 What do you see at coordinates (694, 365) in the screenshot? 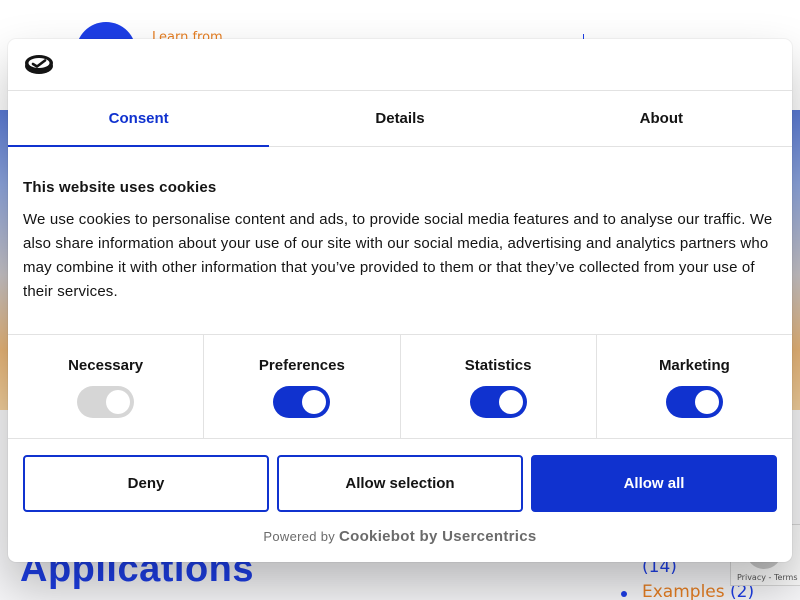
I see `category-label: Marketing` at bounding box center [694, 365].